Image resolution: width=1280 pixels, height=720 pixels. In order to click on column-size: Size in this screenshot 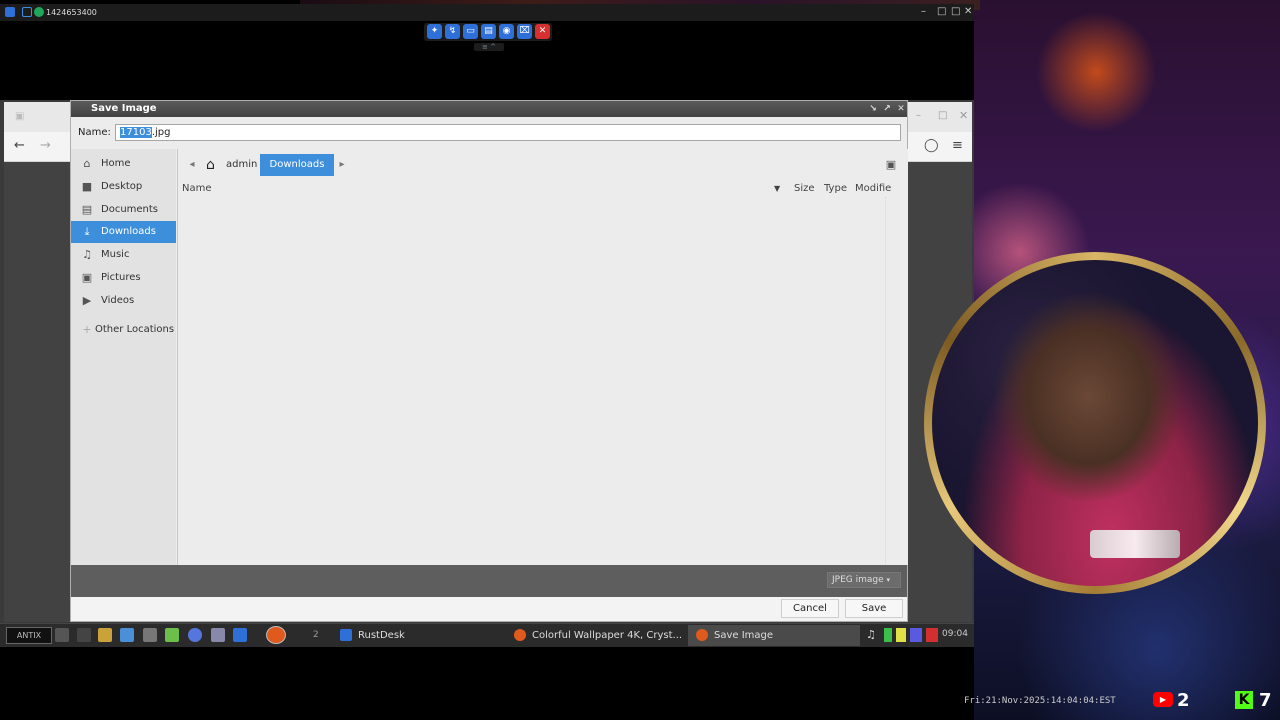, I will do `click(804, 188)`.